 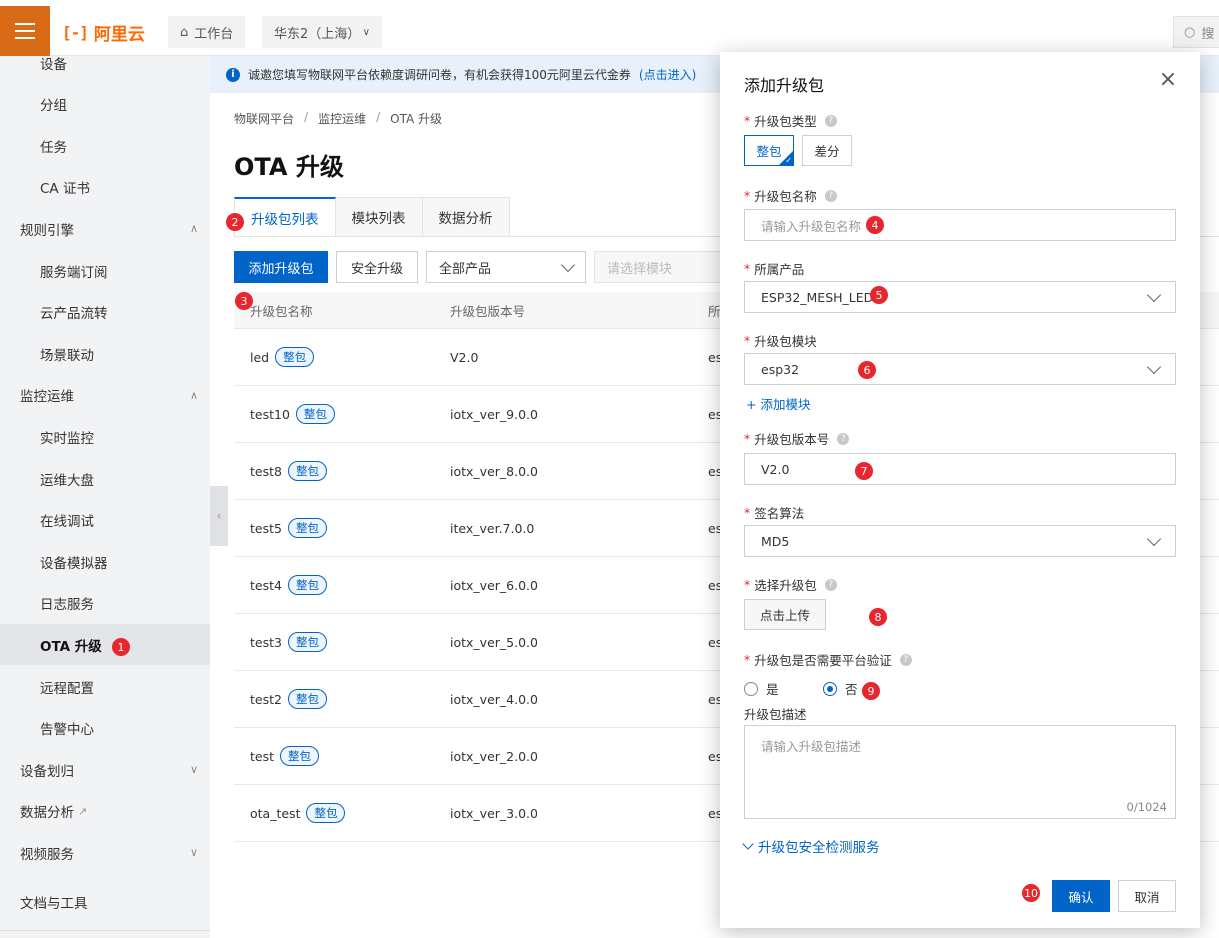 What do you see at coordinates (464, 357) in the screenshot?
I see `version-cell: V2.0` at bounding box center [464, 357].